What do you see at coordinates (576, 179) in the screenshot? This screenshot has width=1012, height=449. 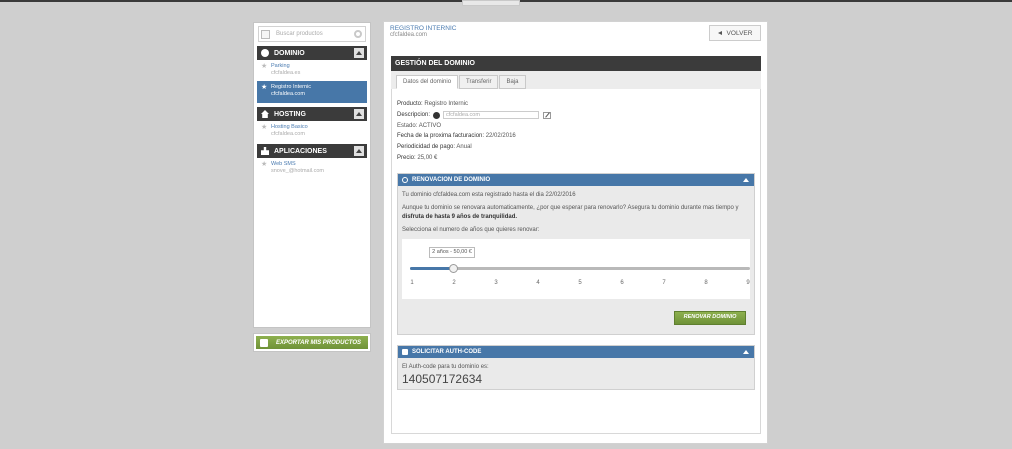 I see `renovacion-header: RENOVACION DE DOMINIO` at bounding box center [576, 179].